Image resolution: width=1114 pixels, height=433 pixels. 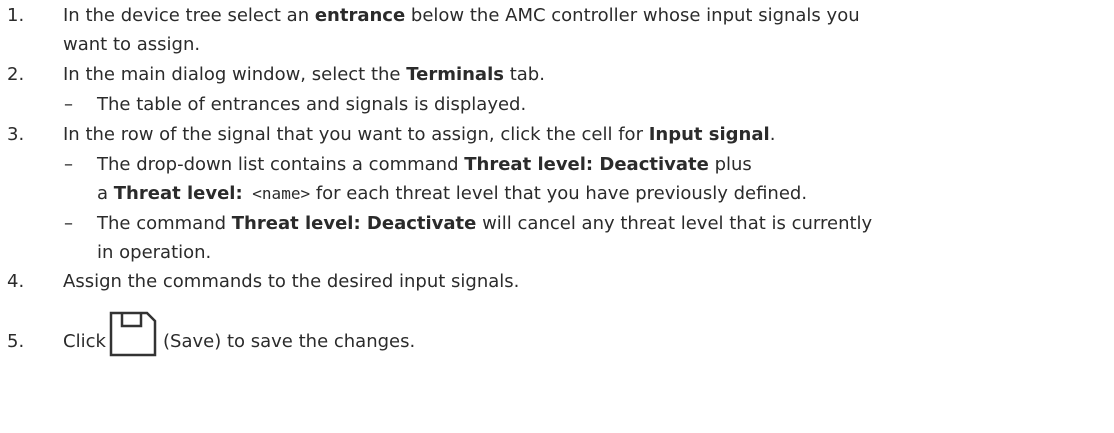 I want to click on step-text: want to assign., so click(x=132, y=44).